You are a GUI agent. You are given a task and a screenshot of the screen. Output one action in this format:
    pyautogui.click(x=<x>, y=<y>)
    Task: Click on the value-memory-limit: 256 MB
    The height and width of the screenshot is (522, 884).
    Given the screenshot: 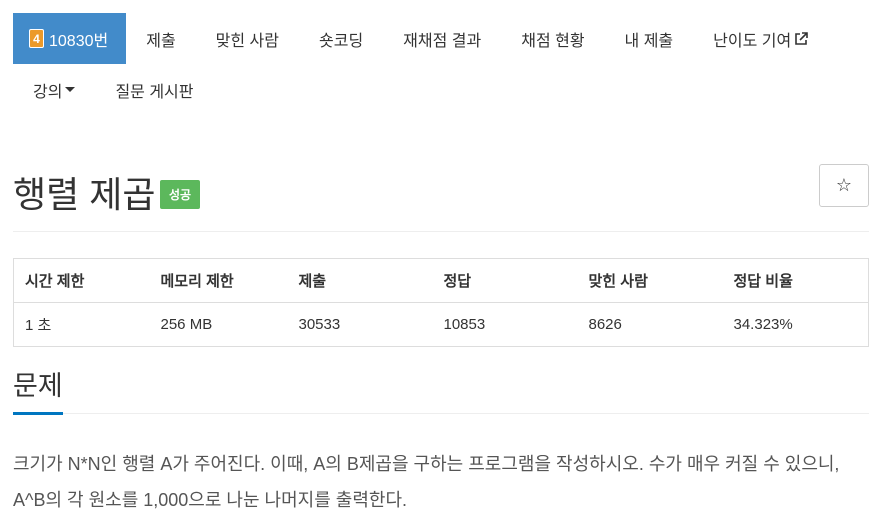 What is the action you would take?
    pyautogui.click(x=186, y=324)
    